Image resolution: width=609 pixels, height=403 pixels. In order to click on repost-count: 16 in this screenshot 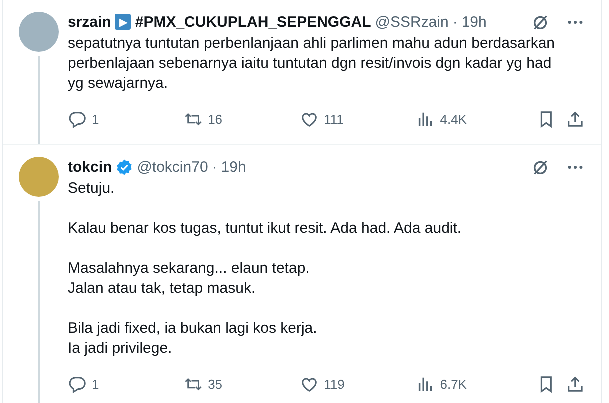, I will do `click(215, 119)`.